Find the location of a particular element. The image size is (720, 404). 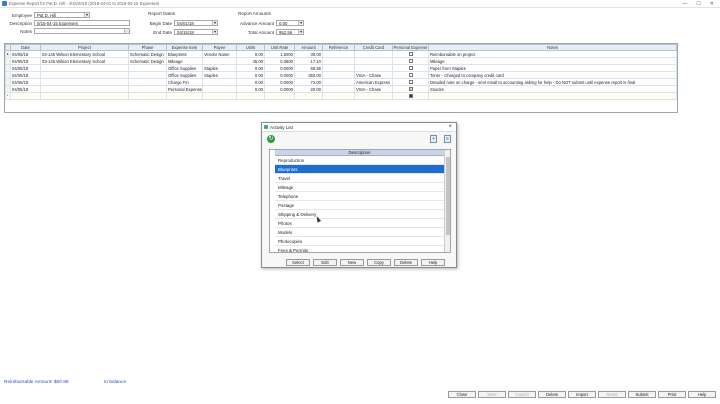

cell-item: Blueprints is located at coordinates (184, 54).